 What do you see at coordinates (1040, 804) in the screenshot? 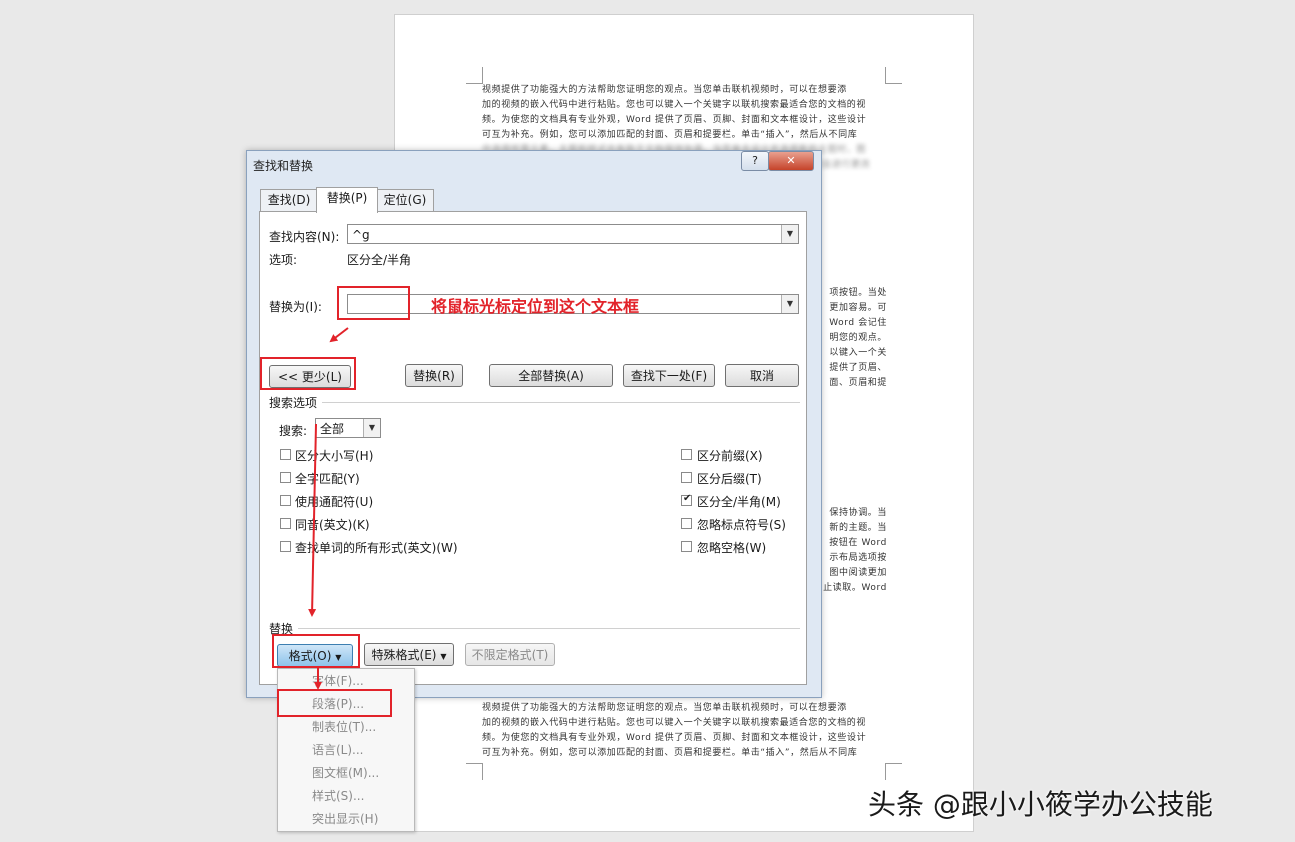
I see `watermark: 头条 @跟小小筱学办公技能` at bounding box center [1040, 804].